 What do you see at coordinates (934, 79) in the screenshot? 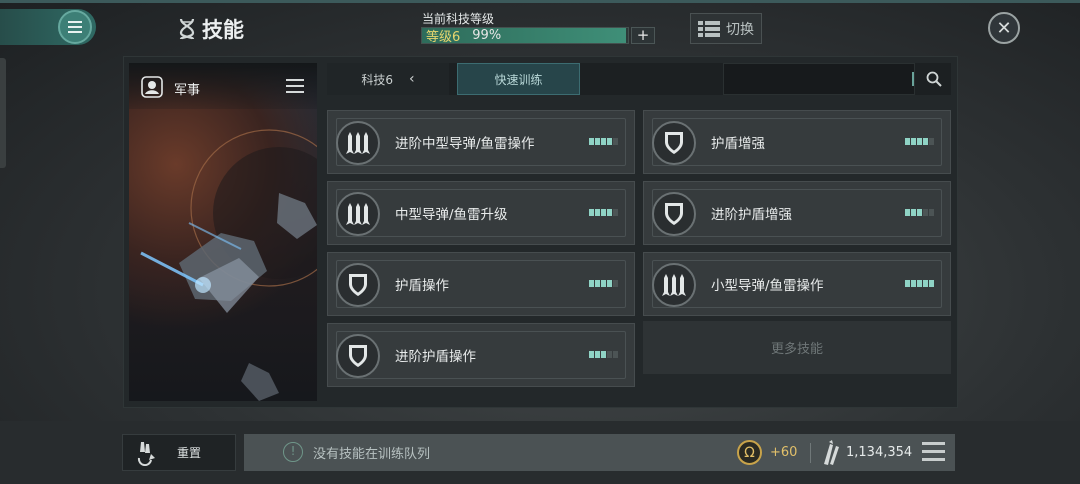
I see `search-icon` at bounding box center [934, 79].